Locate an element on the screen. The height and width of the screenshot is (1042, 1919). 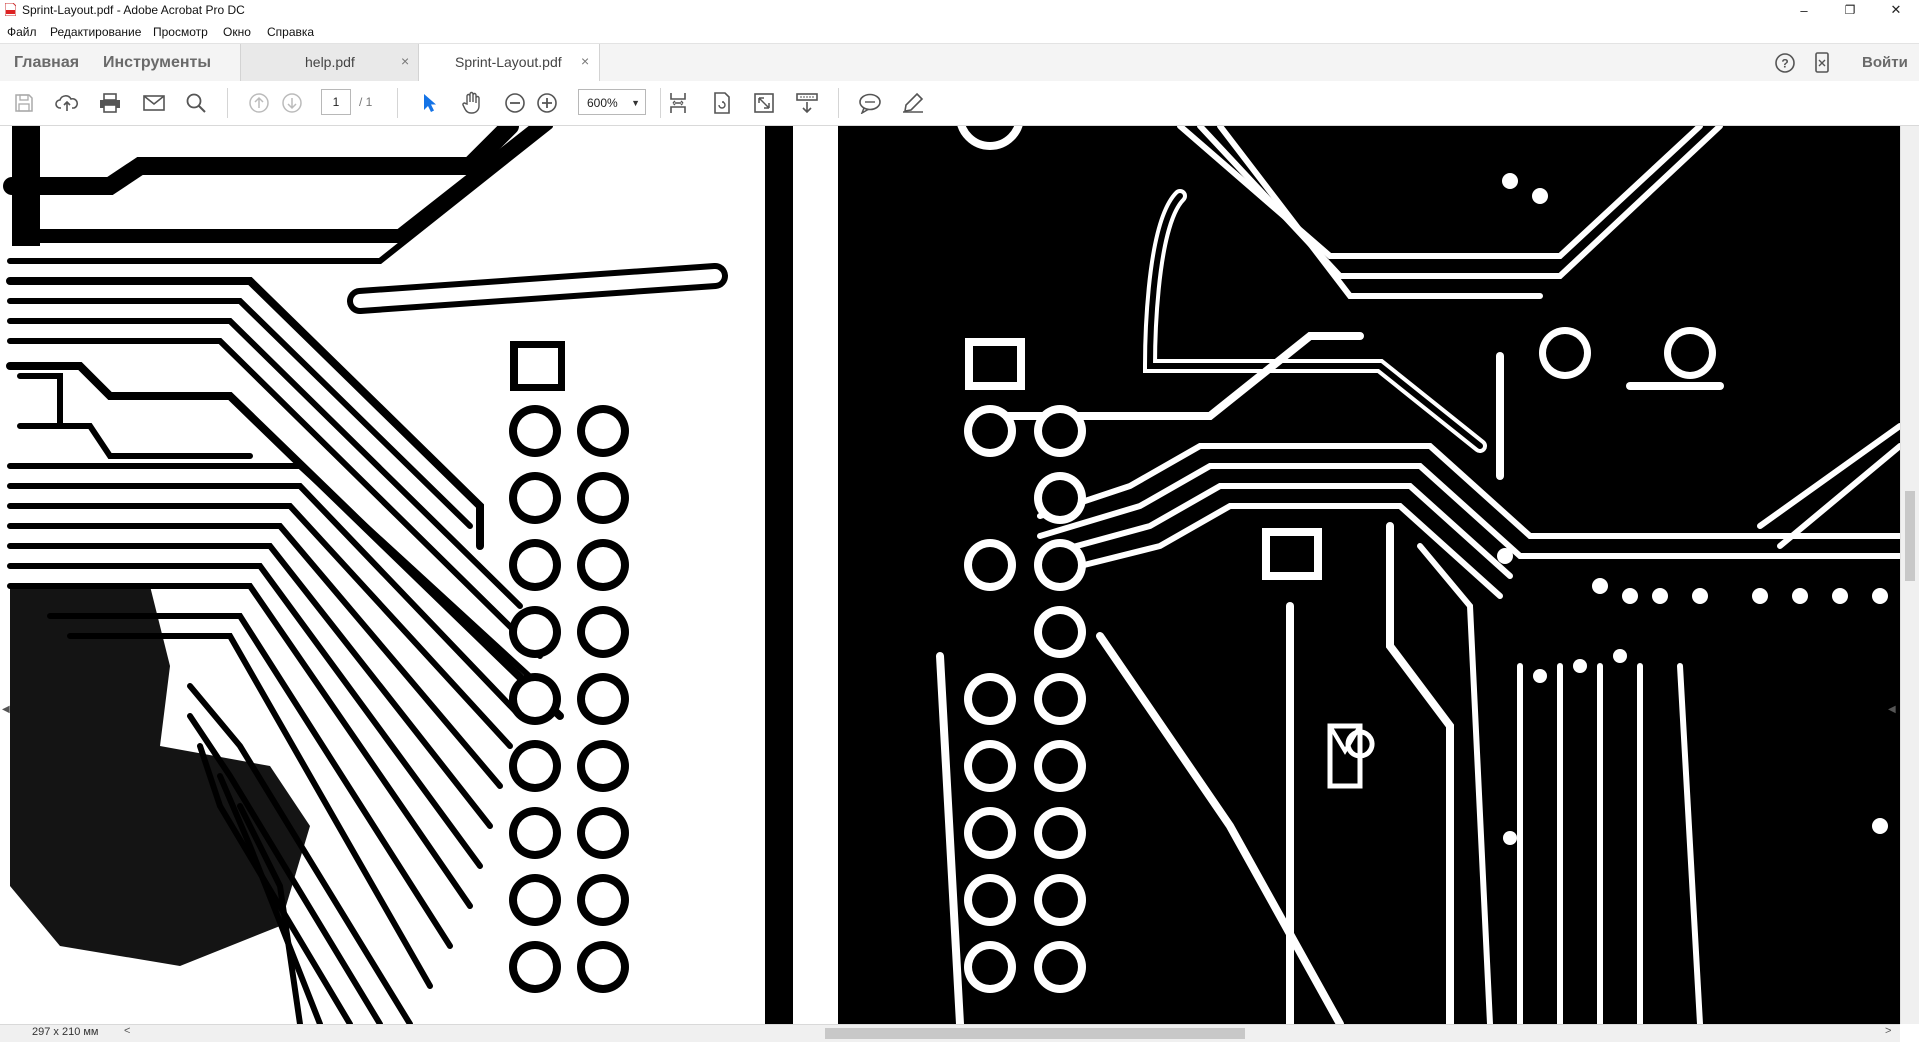
hand-tool-button is located at coordinates (472, 103).